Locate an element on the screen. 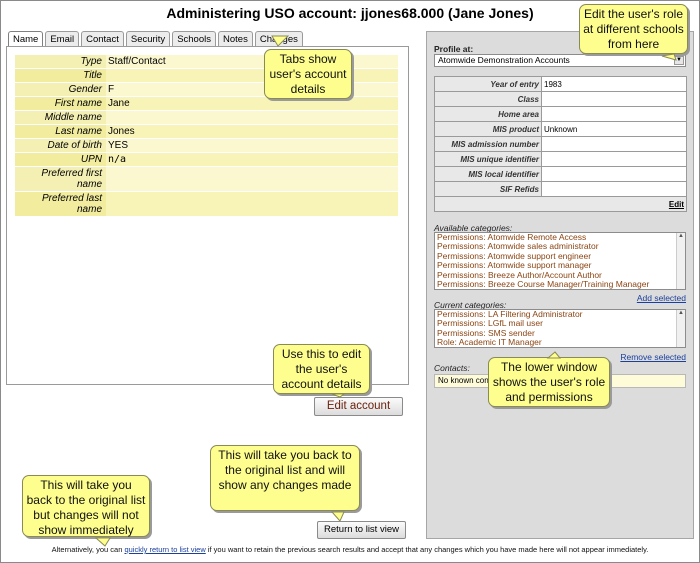 The height and width of the screenshot is (563, 700). detail-row: UPN n/a is located at coordinates (206, 159).